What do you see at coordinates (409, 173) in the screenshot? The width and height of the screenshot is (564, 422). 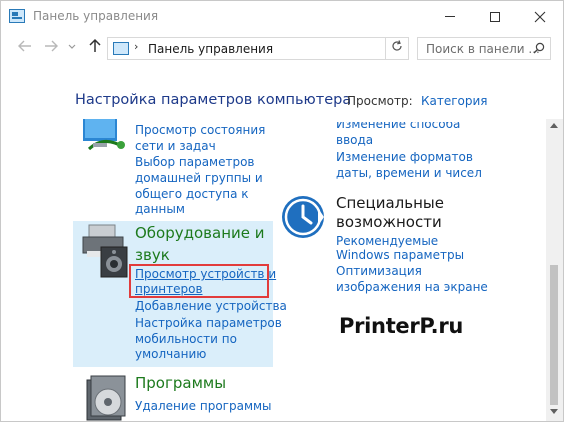 I see `region-link-formats-cont: даты, времени и чисел` at bounding box center [409, 173].